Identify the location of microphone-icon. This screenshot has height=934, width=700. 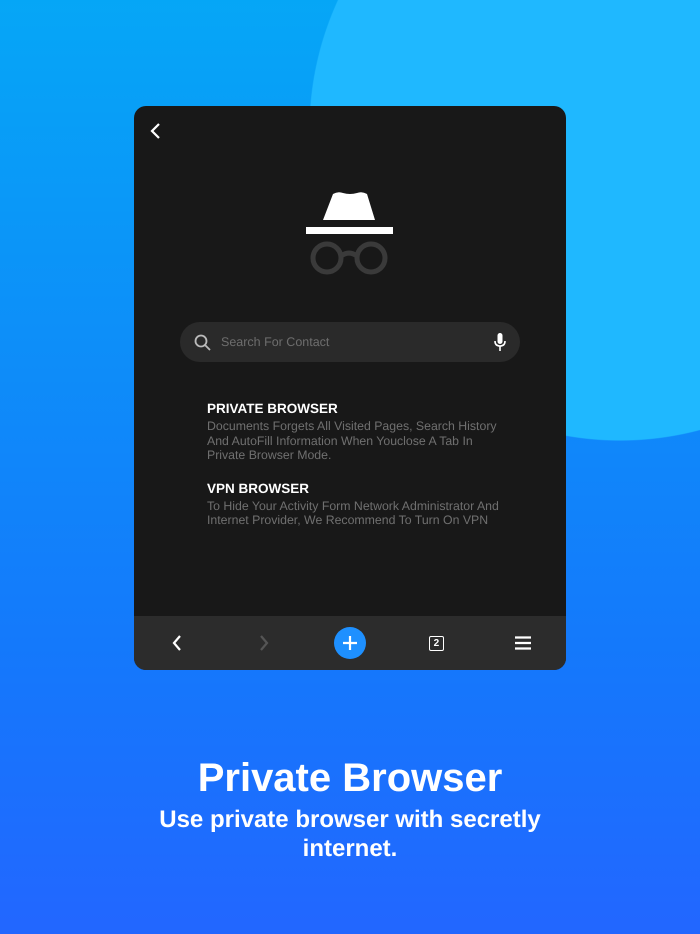
(500, 342).